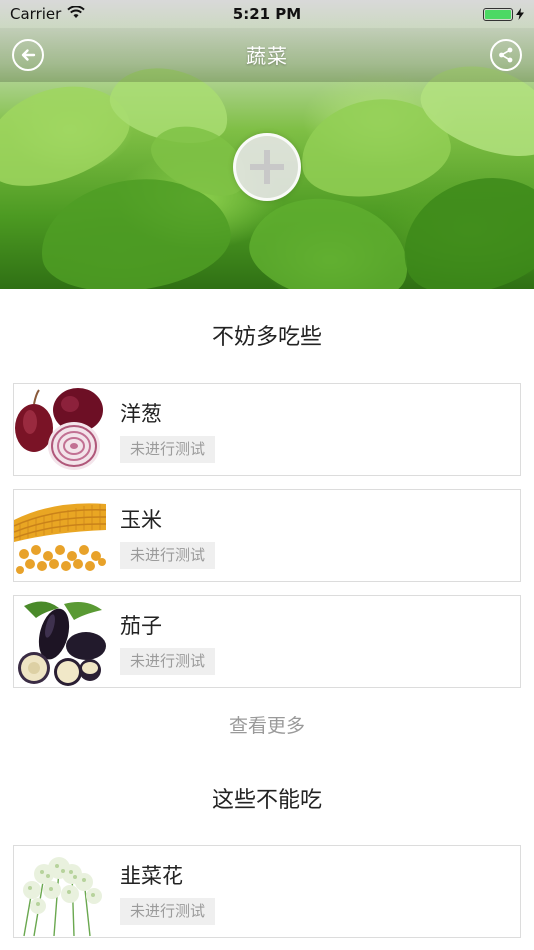  What do you see at coordinates (60, 641) in the screenshot?
I see `eggplant-image` at bounding box center [60, 641].